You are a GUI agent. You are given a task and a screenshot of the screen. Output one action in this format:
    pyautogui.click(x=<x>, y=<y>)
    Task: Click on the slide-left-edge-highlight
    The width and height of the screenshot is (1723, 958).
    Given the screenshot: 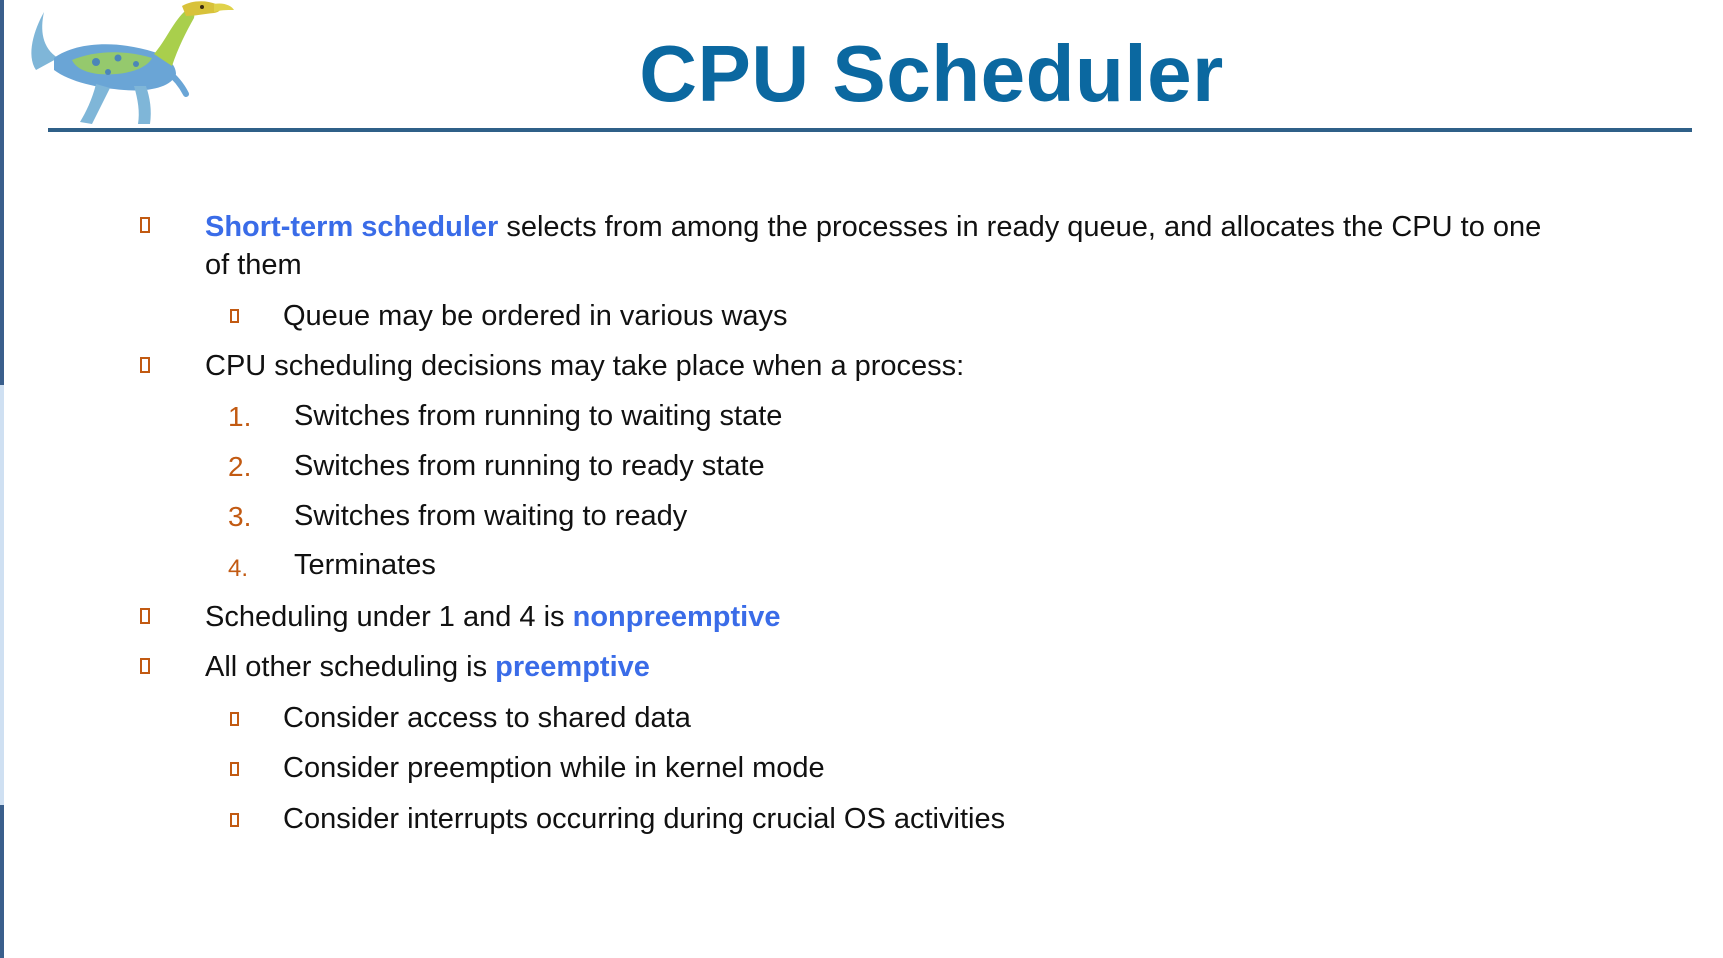 What is the action you would take?
    pyautogui.click(x=2, y=595)
    